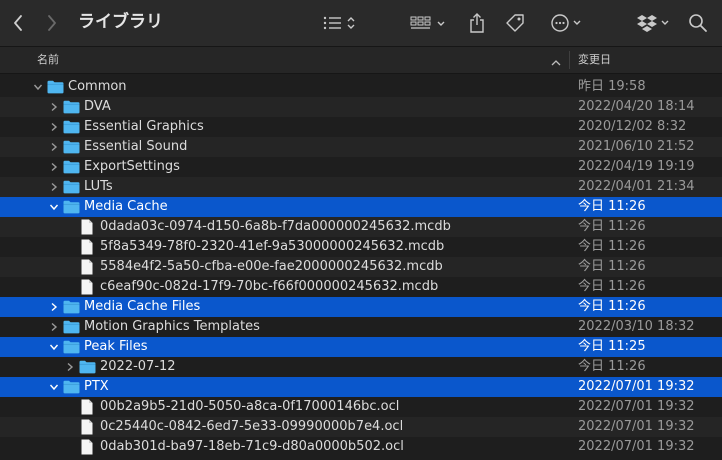  Describe the element at coordinates (361, 207) in the screenshot. I see `folder-row: Media Cache 今日 11:26` at that location.